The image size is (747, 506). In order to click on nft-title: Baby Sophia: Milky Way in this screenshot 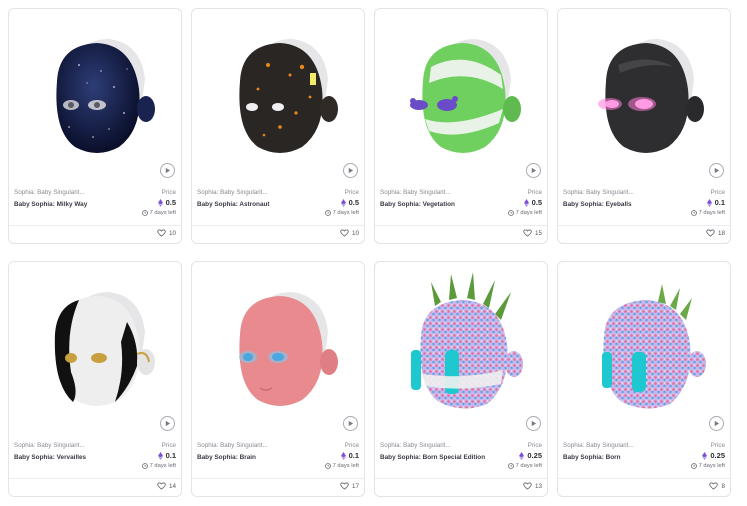, I will do `click(73, 204)`.